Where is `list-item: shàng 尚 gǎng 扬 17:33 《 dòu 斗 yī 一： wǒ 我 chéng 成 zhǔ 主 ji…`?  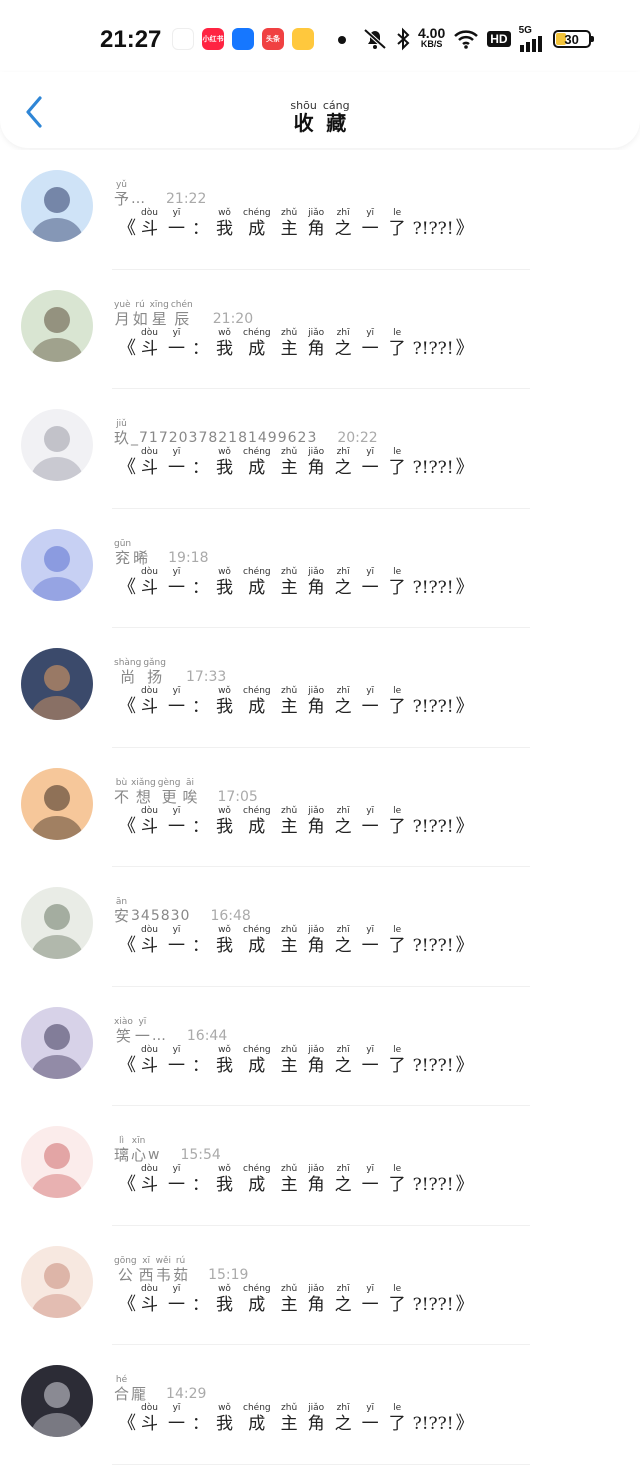 list-item: shàng 尚 gǎng 扬 17:33 《 dòu 斗 yī 一： wǒ 我 chéng 成 zhǔ 主 ji… is located at coordinates (320, 688).